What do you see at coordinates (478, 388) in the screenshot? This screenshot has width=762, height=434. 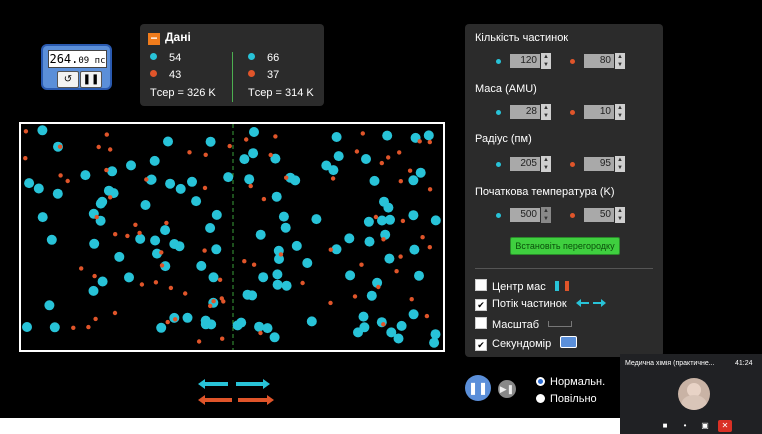 I see `pause-button: ❚❚` at bounding box center [478, 388].